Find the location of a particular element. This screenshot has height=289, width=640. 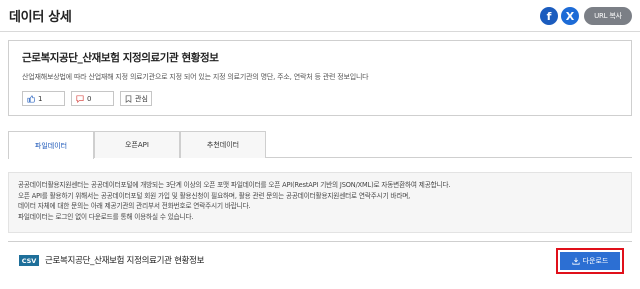

tab-open-api: 오픈API is located at coordinates (137, 144).